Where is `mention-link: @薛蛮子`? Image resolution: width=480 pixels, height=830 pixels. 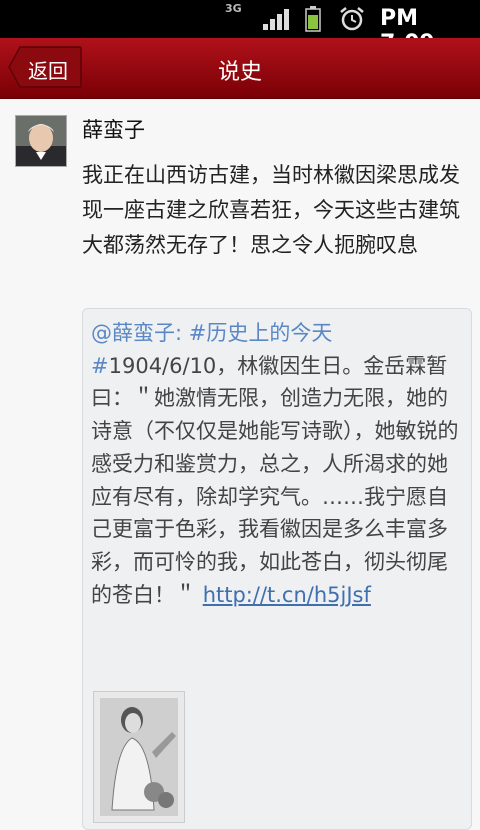 mention-link: @薛蛮子 is located at coordinates (133, 333).